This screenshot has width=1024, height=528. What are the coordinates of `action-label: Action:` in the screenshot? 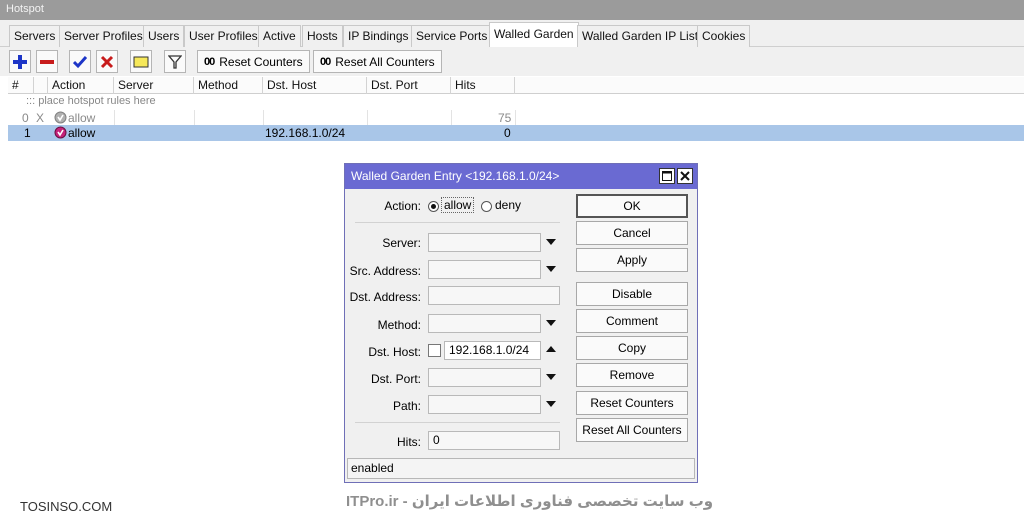 It's located at (402, 206).